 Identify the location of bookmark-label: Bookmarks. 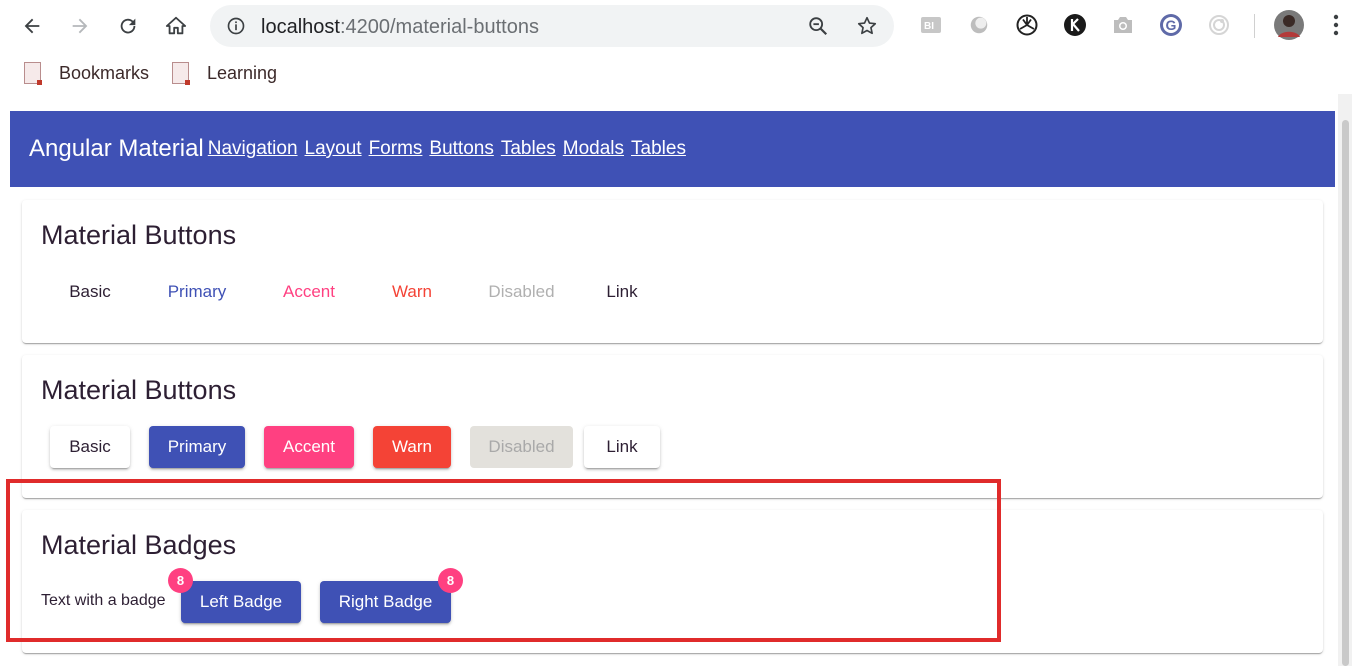
(104, 72).